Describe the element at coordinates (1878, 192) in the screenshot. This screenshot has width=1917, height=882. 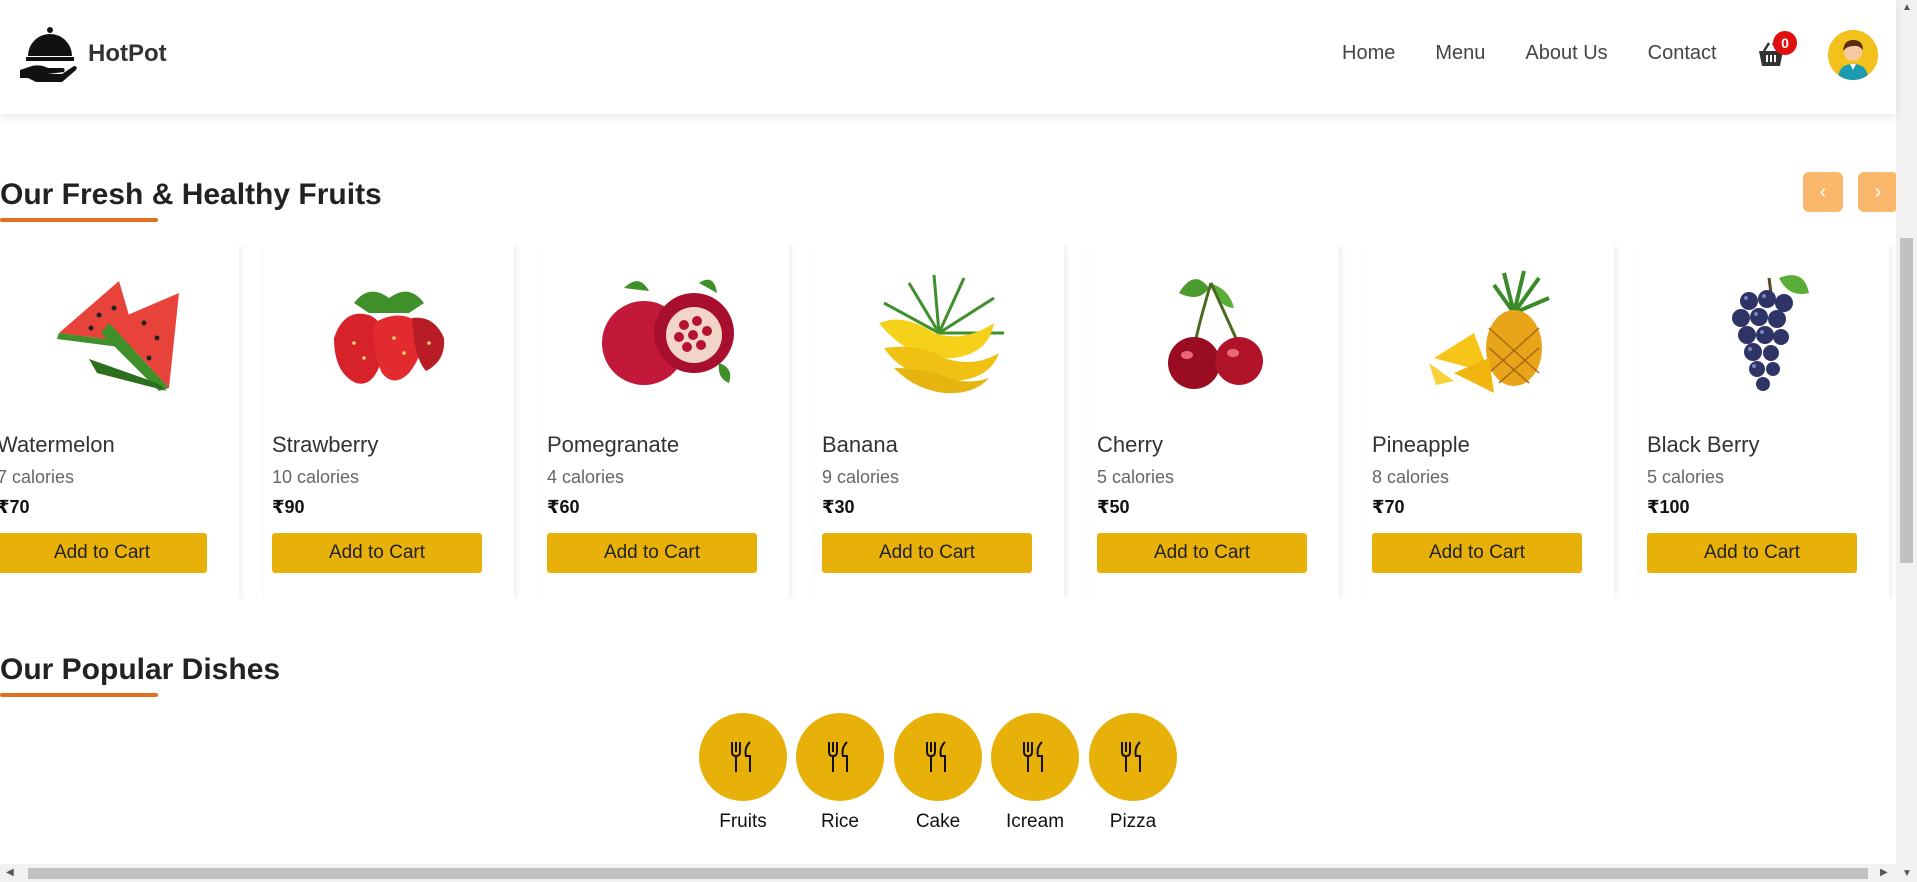
I see `carousel-next-button: ›` at that location.